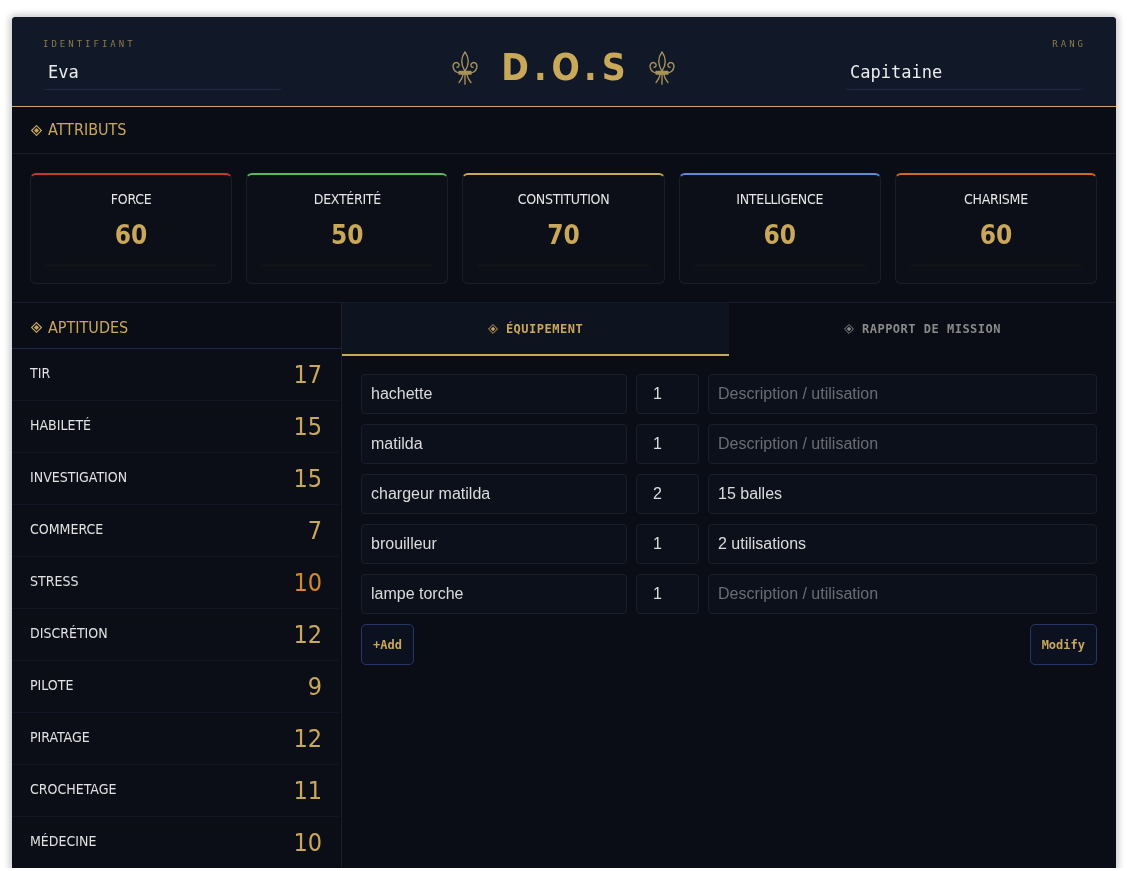  Describe the element at coordinates (387, 644) in the screenshot. I see `add-button: +Add` at that location.